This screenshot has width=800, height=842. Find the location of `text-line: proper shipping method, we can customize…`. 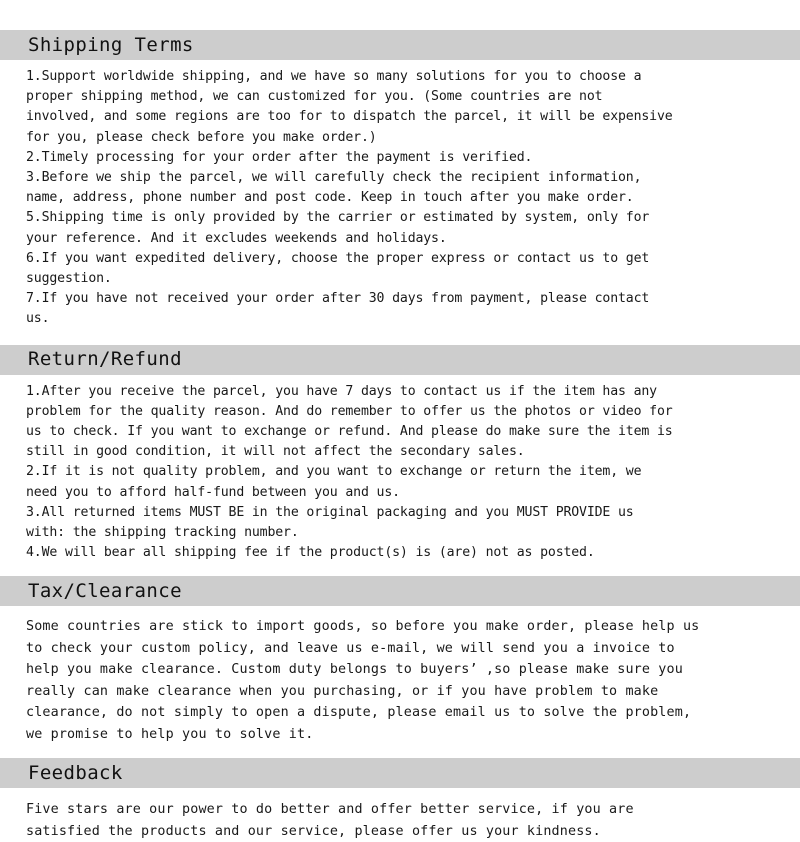

text-line: proper shipping method, we can customize… is located at coordinates (314, 97).